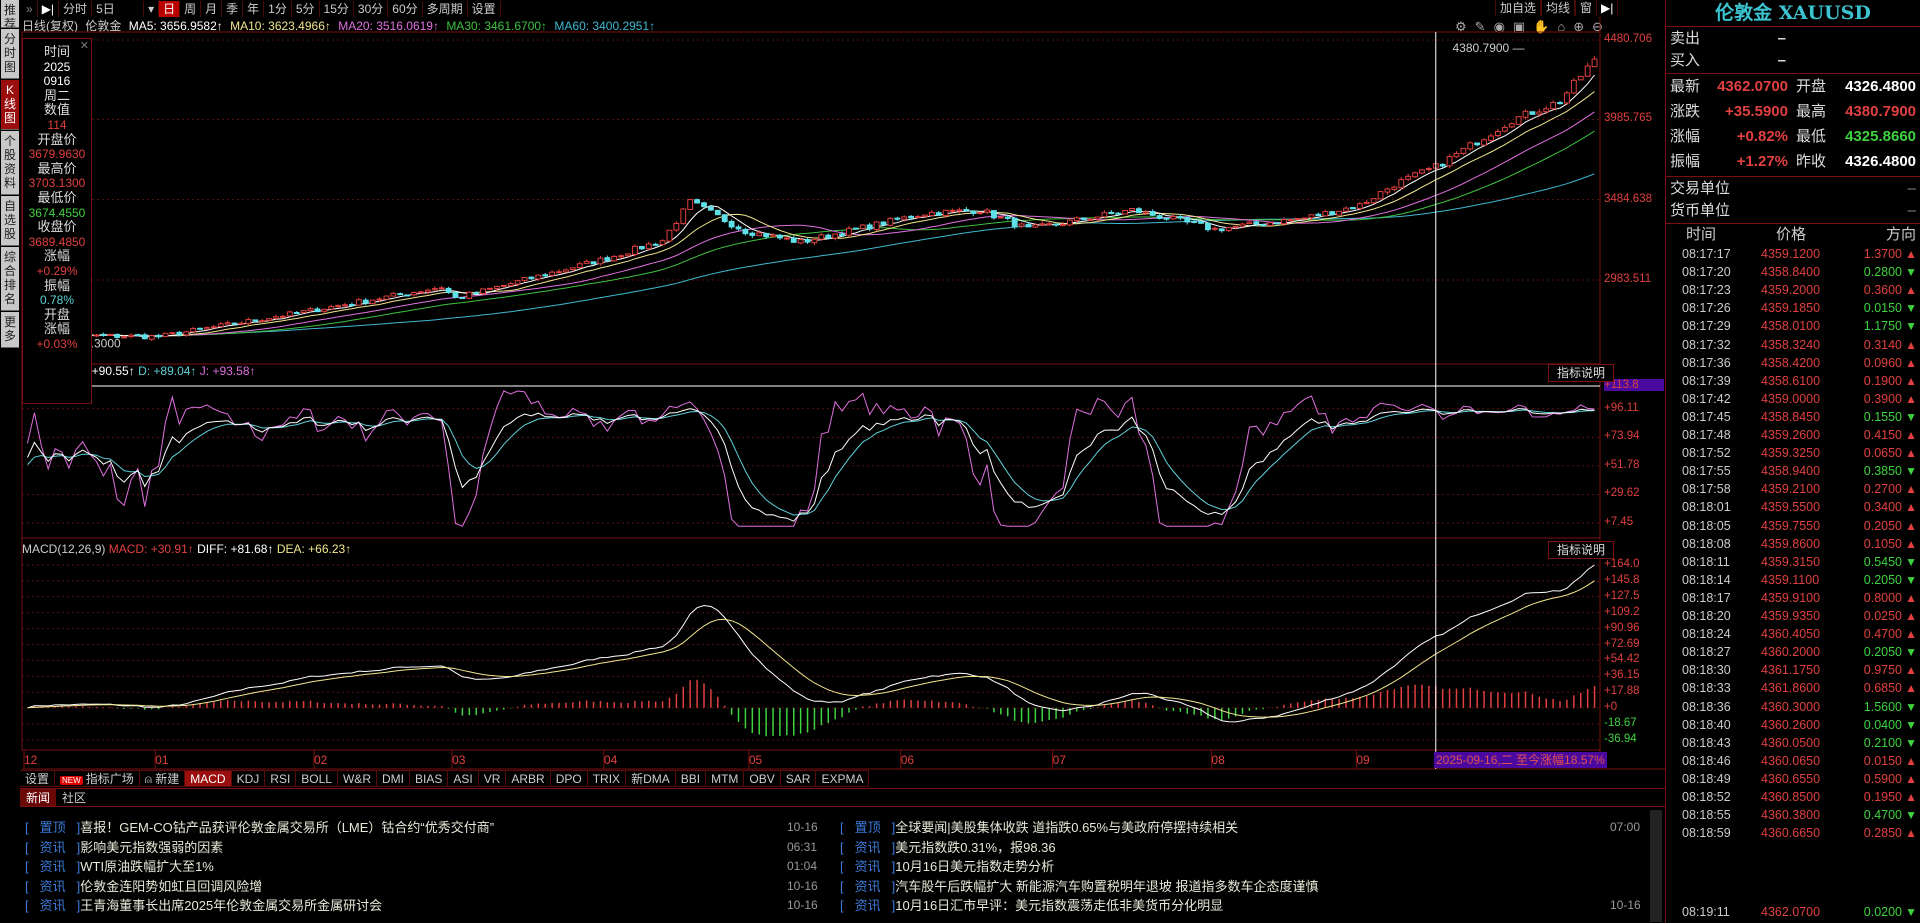 Image resolution: width=1920 pixels, height=923 pixels. Describe the element at coordinates (492, 778) in the screenshot. I see `indicator-tab-11: VR` at that location.